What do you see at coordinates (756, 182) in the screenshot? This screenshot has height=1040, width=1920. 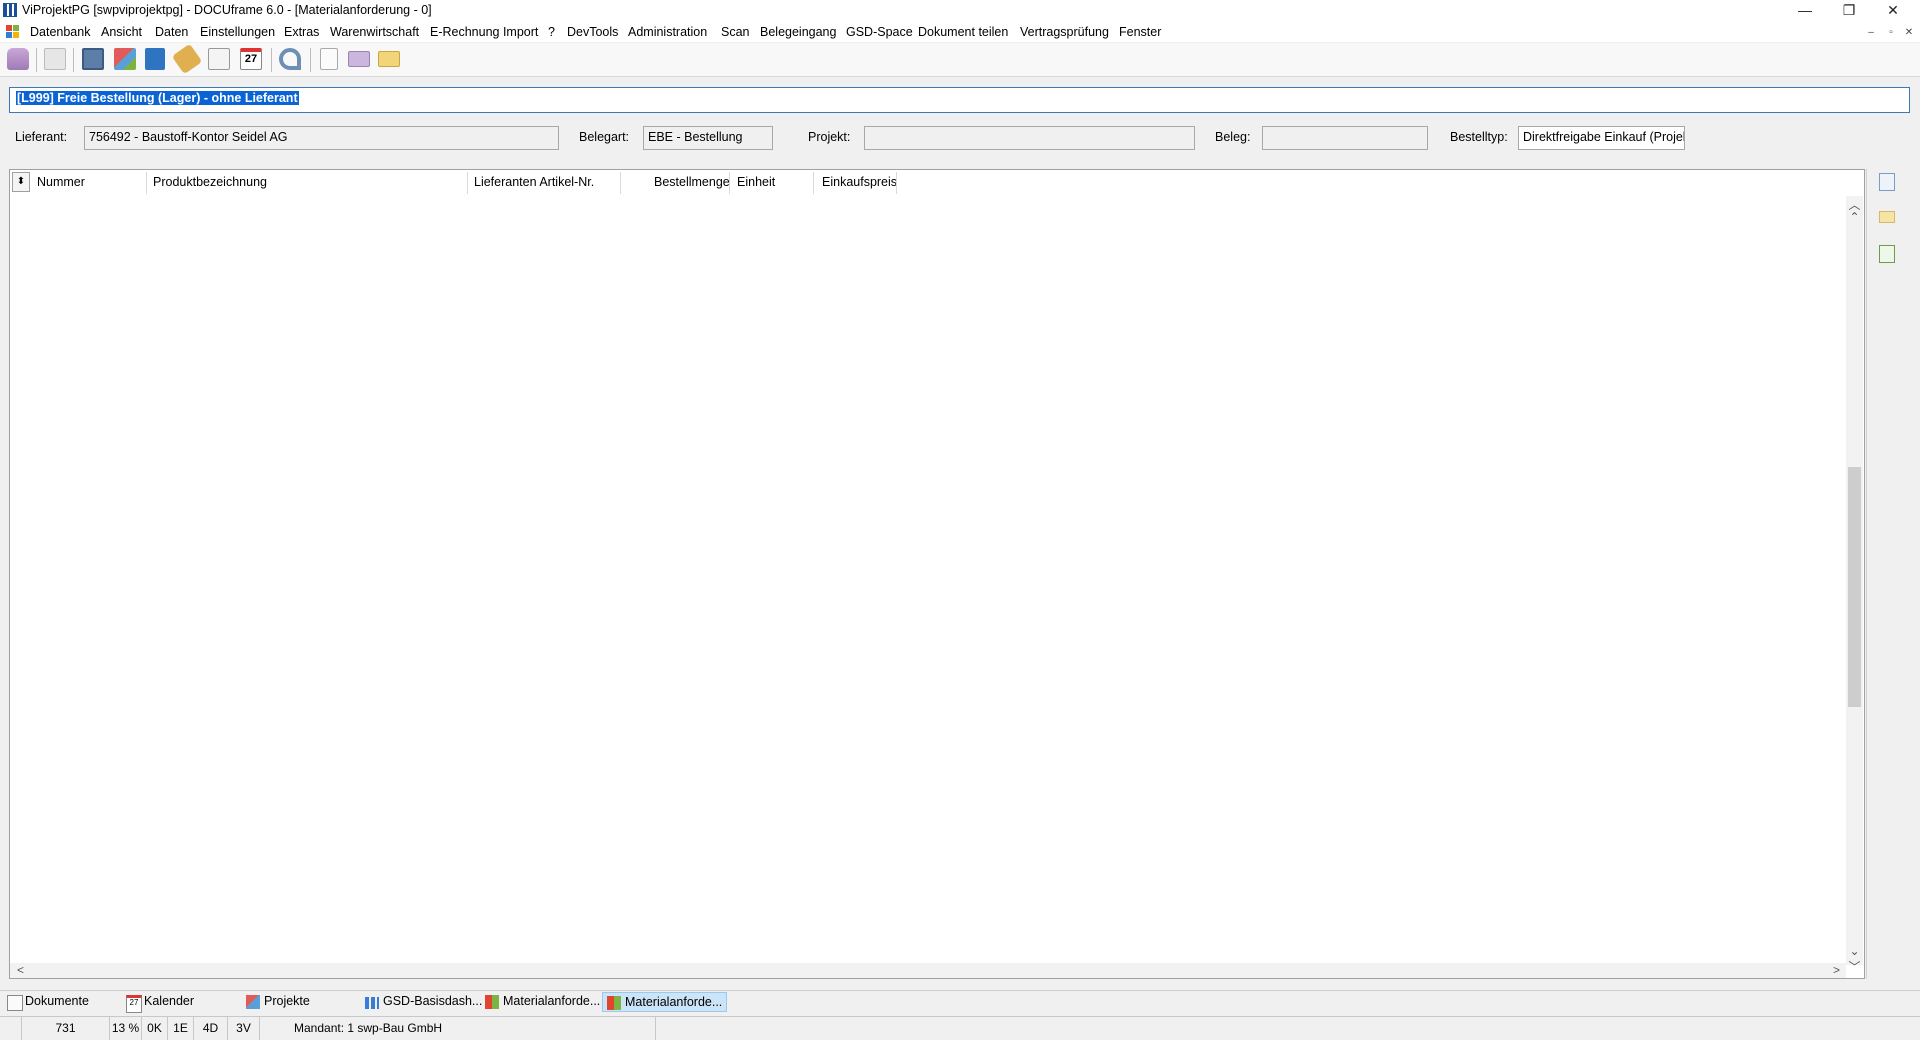 I see `column-einheit: Einheit` at bounding box center [756, 182].